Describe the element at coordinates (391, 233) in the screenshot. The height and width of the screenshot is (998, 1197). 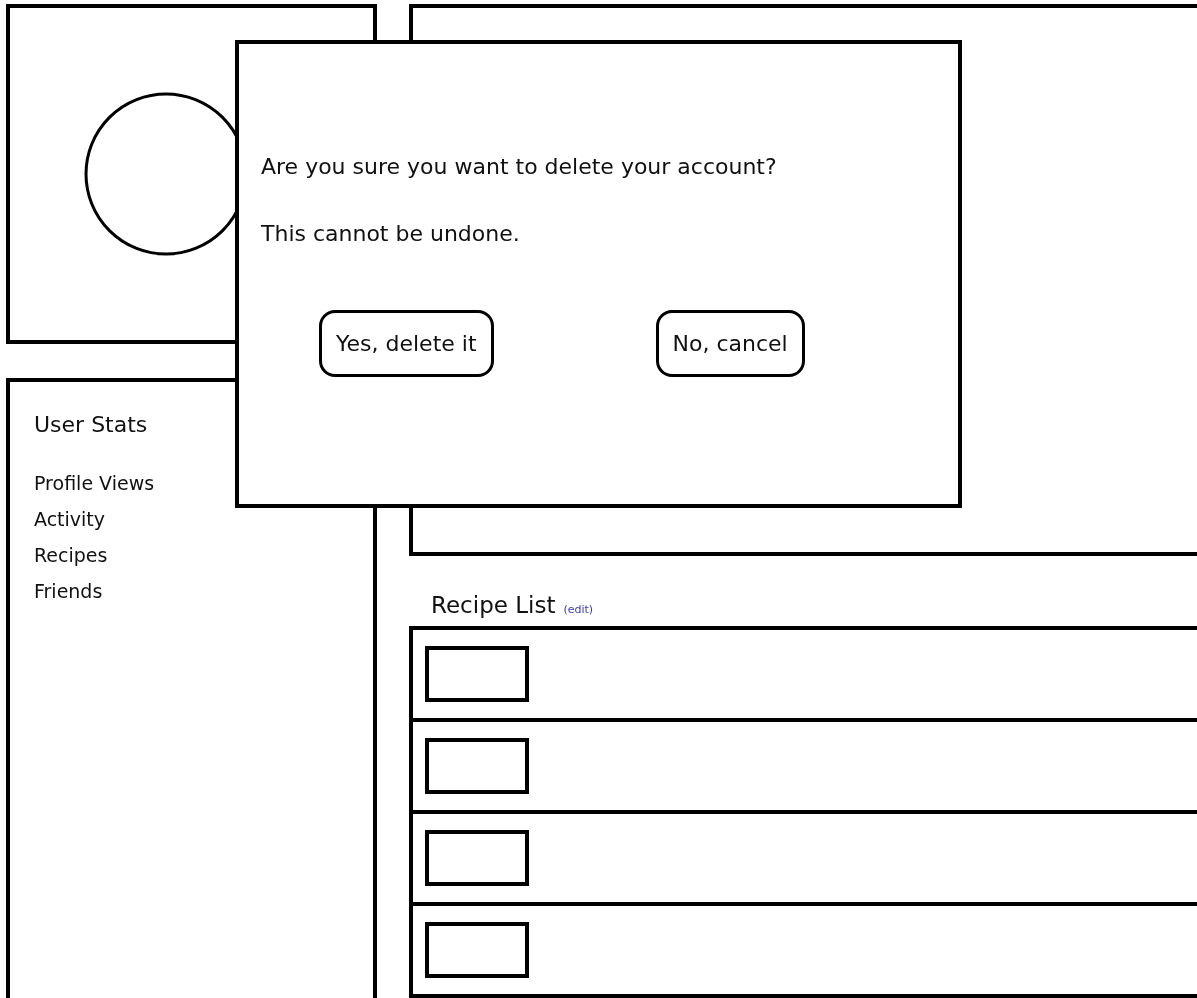
I see `dialog-note: This cannot be undone.` at that location.